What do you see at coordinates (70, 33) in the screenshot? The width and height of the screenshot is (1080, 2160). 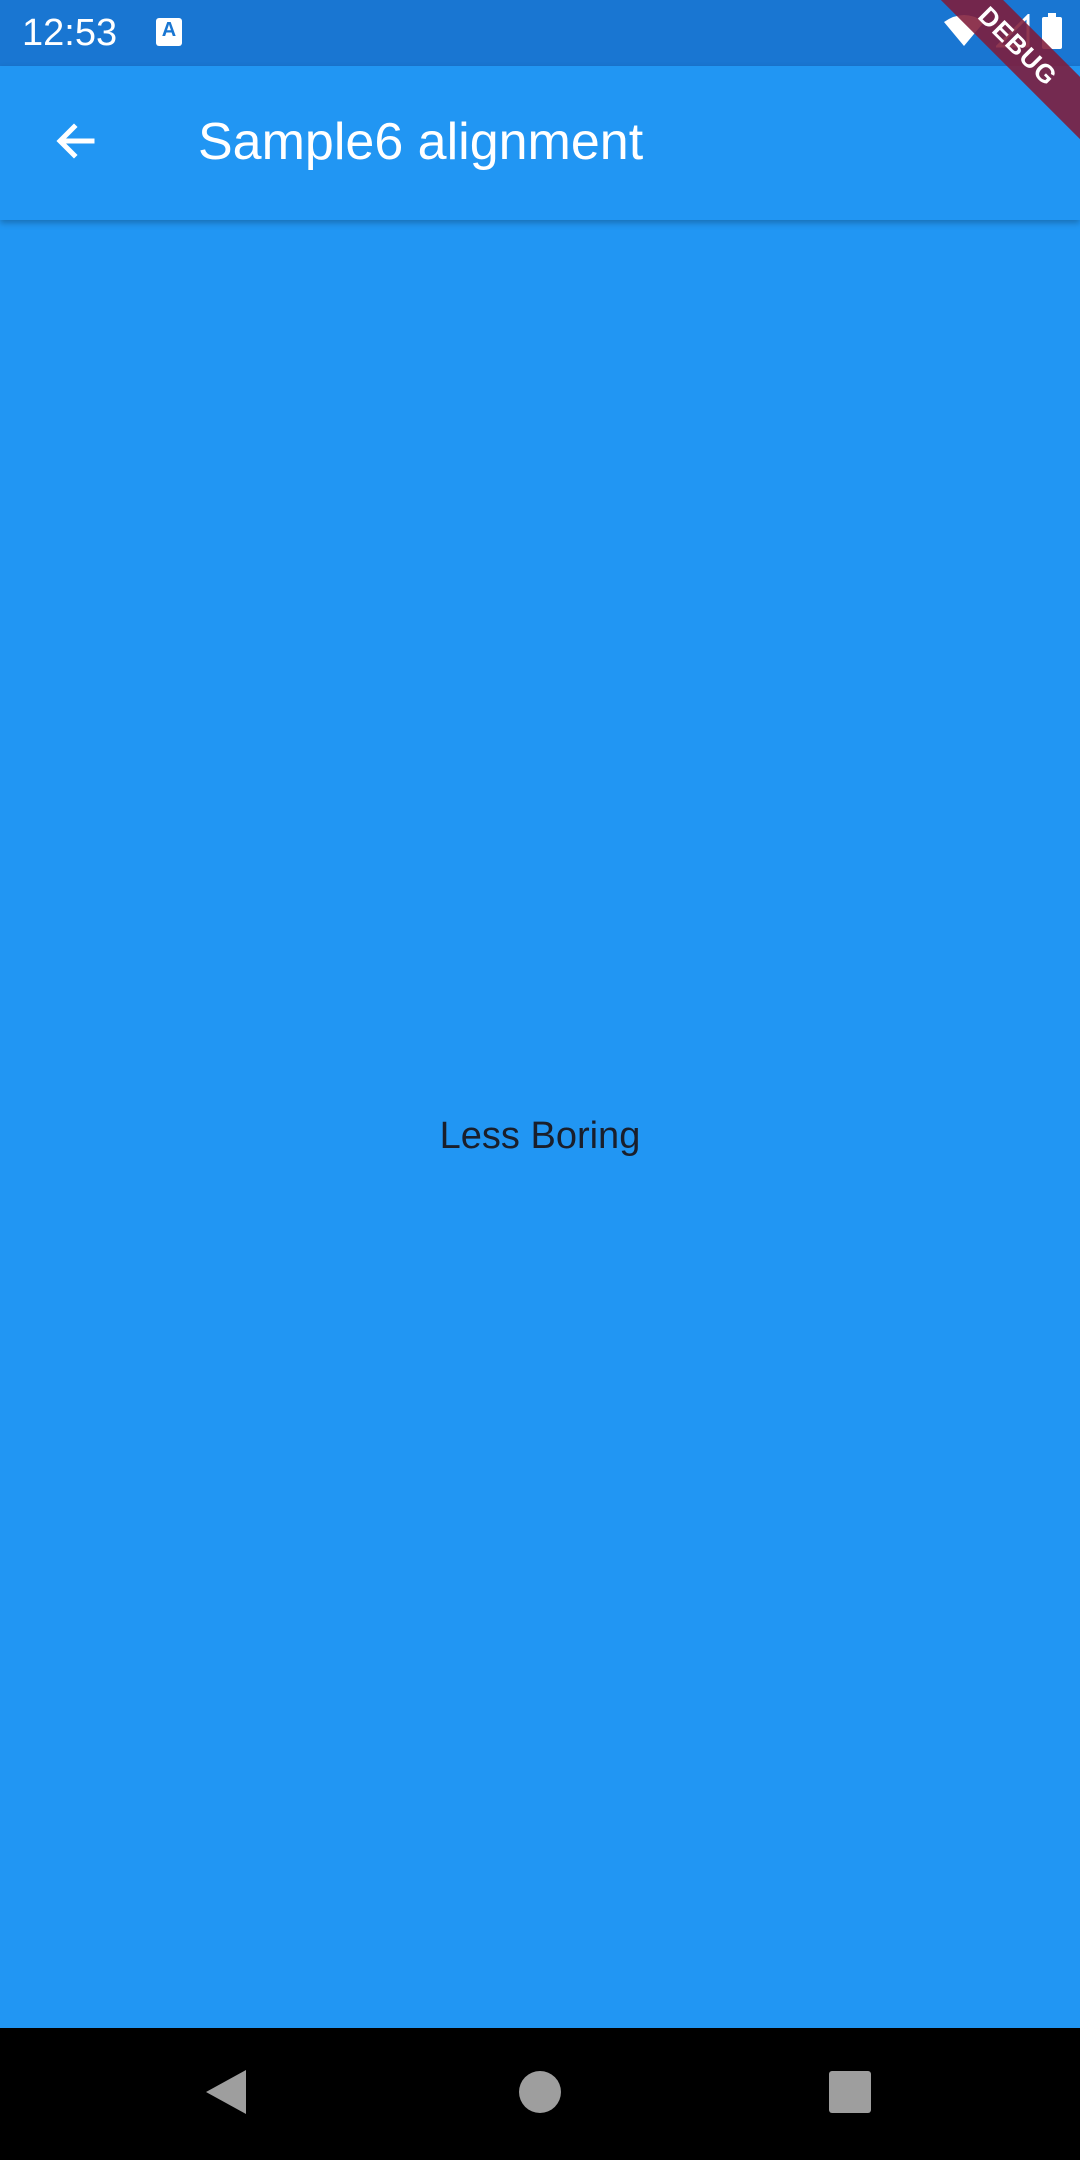 I see `status-time: 12:53` at bounding box center [70, 33].